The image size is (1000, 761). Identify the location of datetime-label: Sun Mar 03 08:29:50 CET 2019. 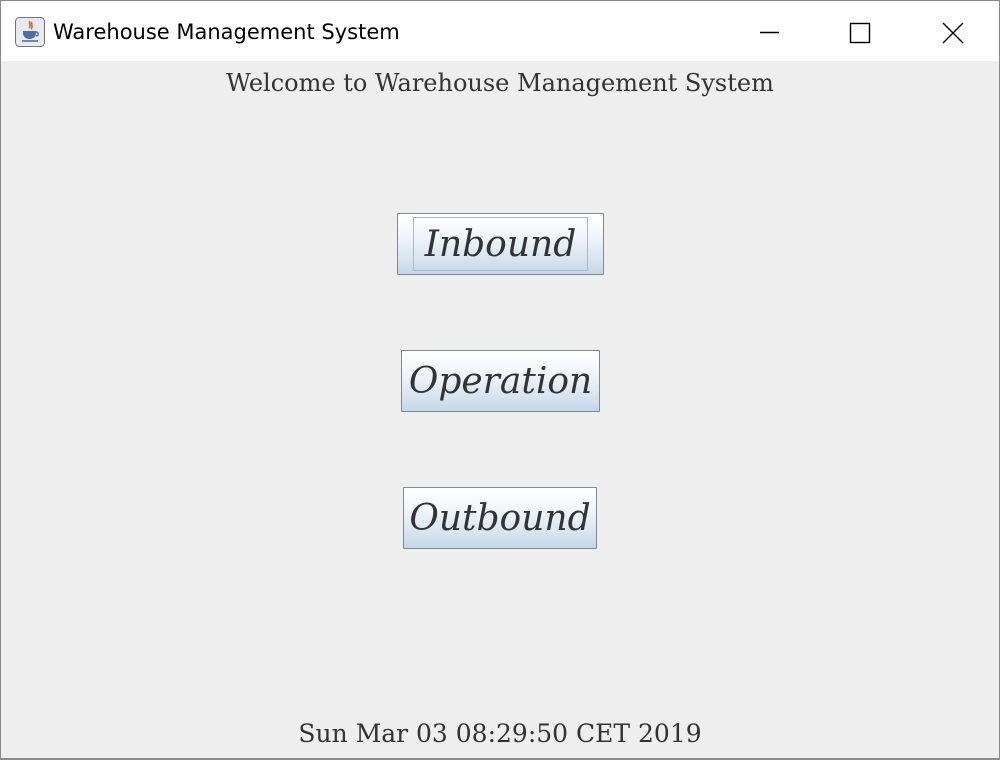
(500, 733).